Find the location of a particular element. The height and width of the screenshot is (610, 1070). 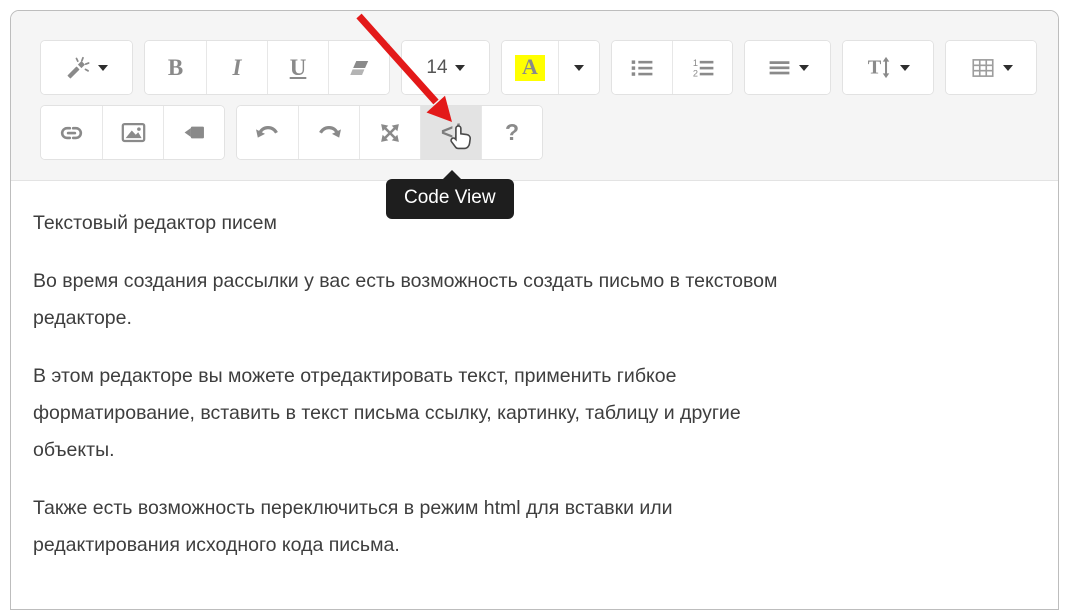

svg-text: T is located at coordinates (875, 68).